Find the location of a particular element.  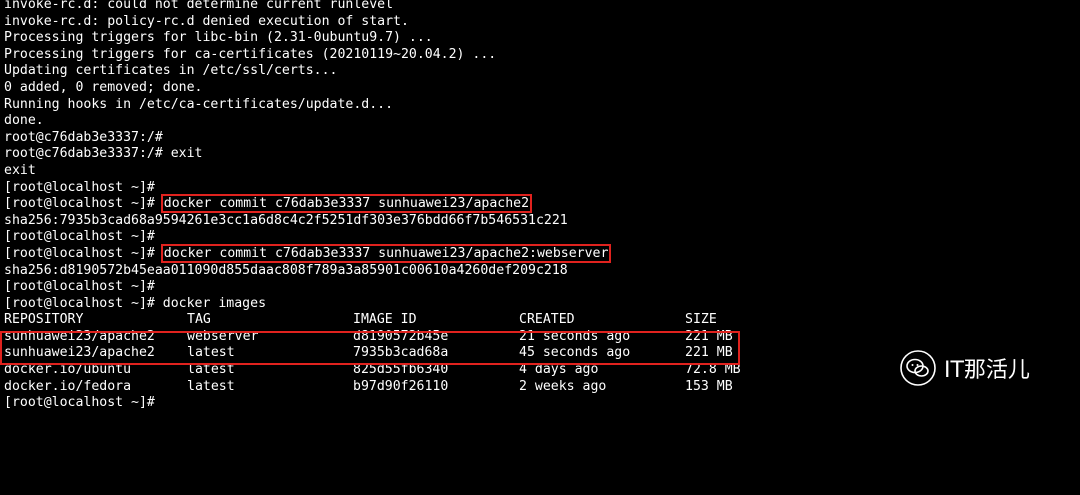

terminal-line: 0 added, 0 removed; done. is located at coordinates (103, 87).